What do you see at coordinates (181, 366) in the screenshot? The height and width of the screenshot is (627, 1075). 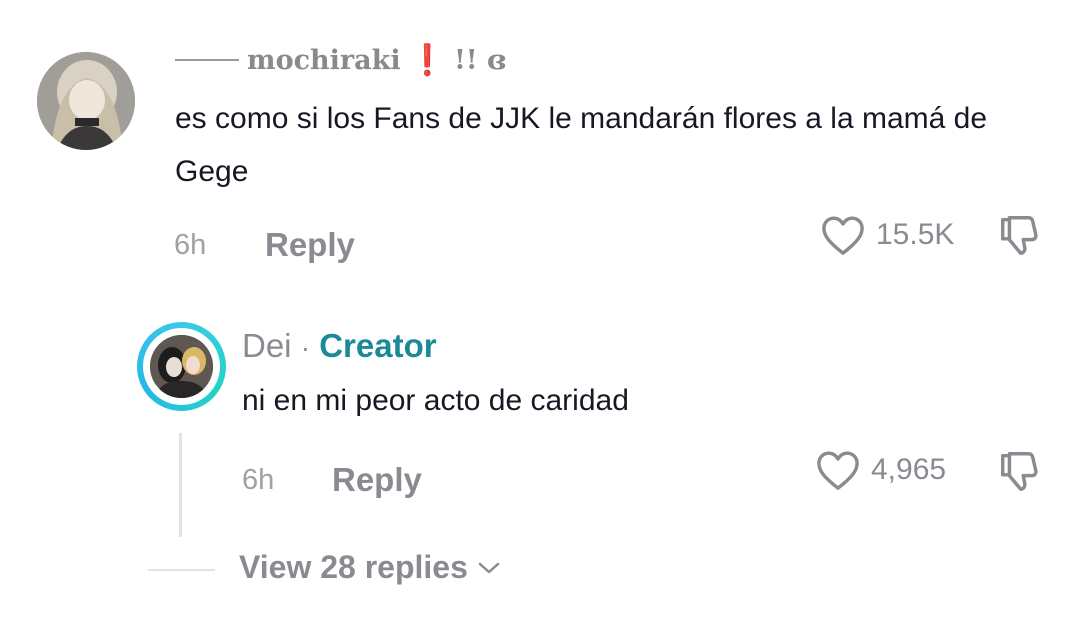 I see `creator-avatar` at bounding box center [181, 366].